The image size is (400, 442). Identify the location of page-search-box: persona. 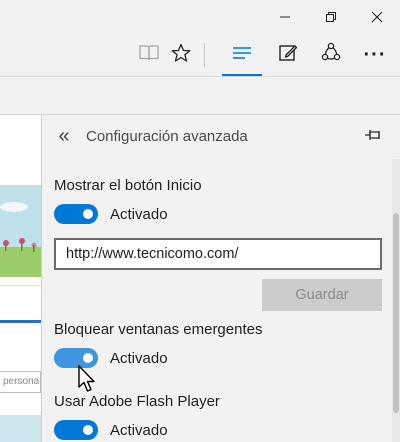
(20, 382).